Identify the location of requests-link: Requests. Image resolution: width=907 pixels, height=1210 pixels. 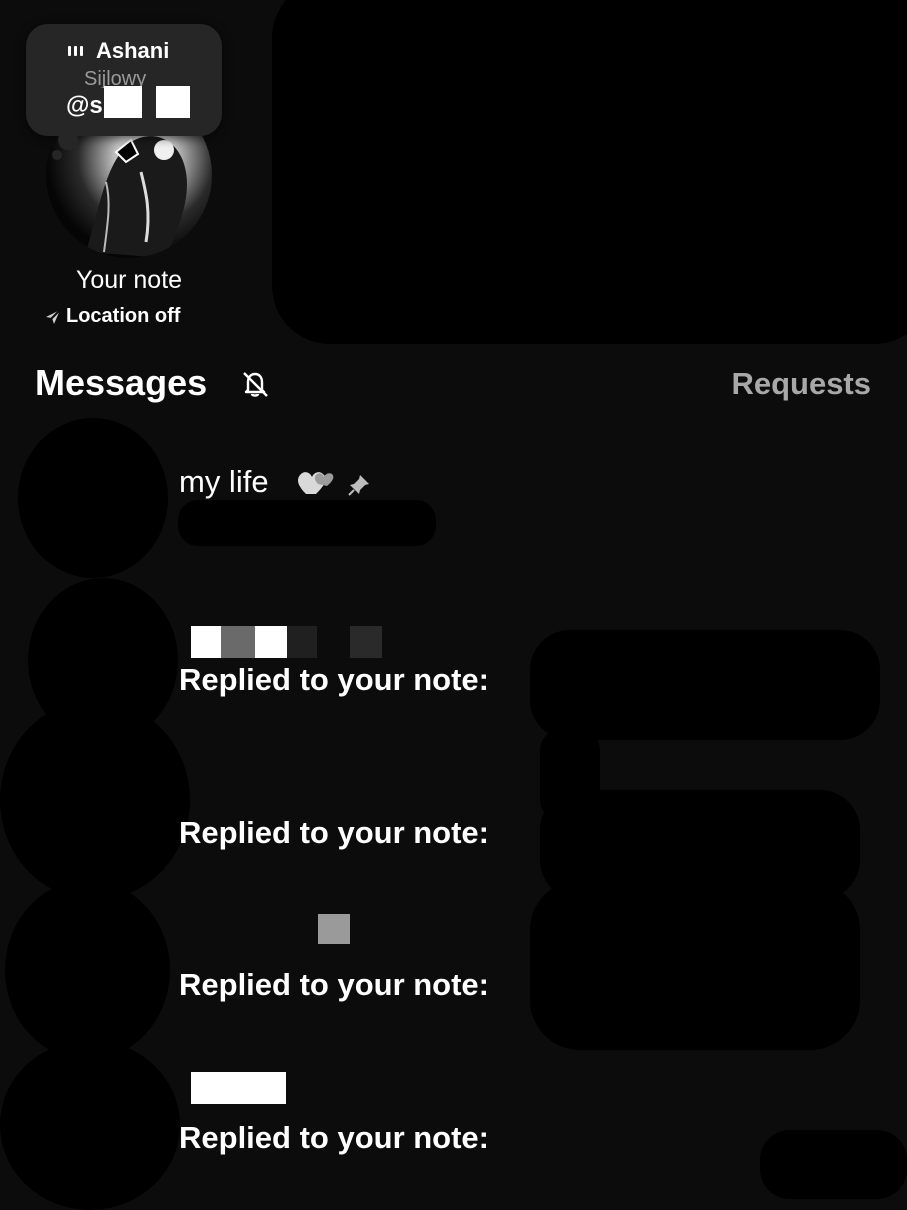
(801, 384).